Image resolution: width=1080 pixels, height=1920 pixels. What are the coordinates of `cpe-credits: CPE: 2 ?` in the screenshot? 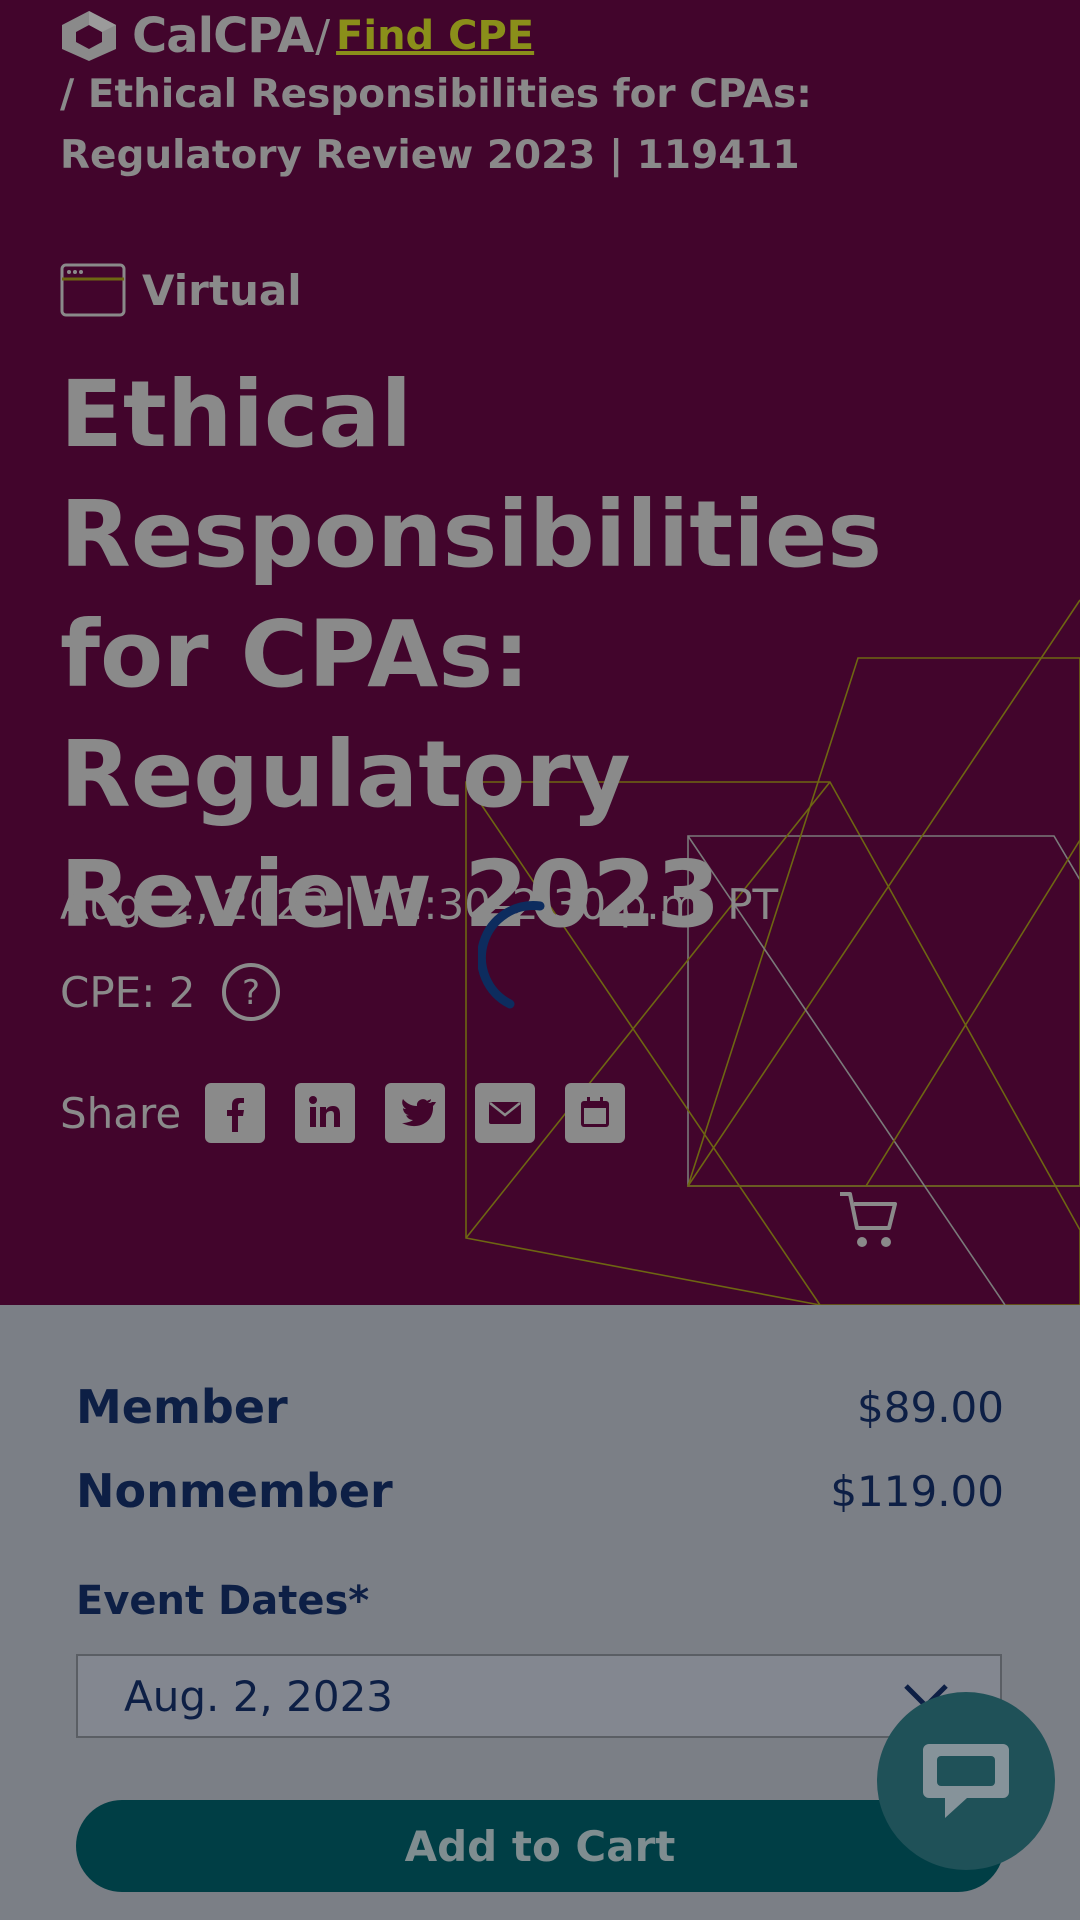 It's located at (170, 992).